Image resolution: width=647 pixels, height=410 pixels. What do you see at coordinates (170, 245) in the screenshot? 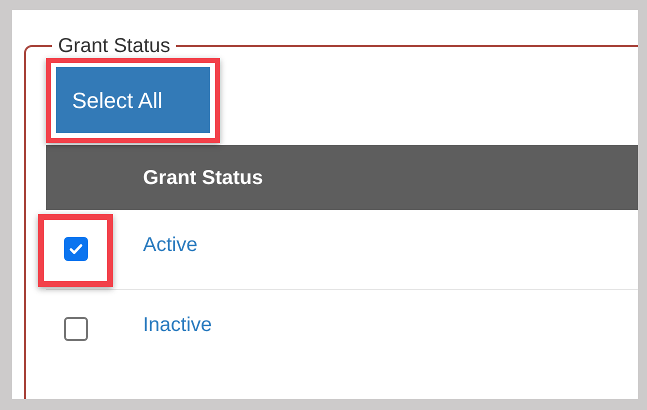
I see `status-link: Active` at bounding box center [170, 245].